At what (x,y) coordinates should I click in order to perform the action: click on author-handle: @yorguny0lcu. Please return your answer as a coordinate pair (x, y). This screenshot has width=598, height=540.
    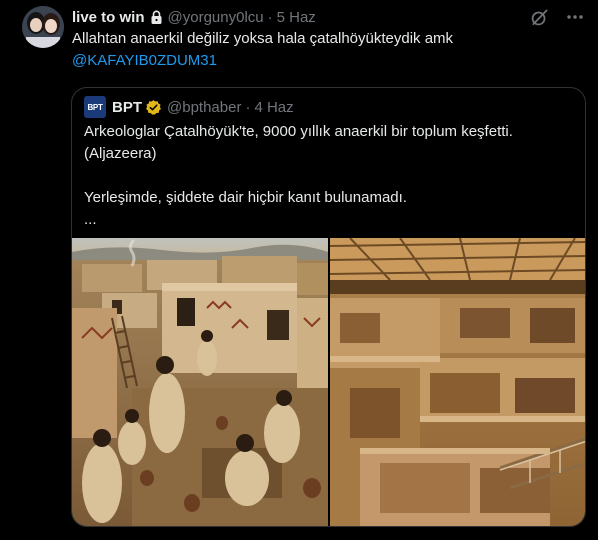
    Looking at the image, I should click on (216, 17).